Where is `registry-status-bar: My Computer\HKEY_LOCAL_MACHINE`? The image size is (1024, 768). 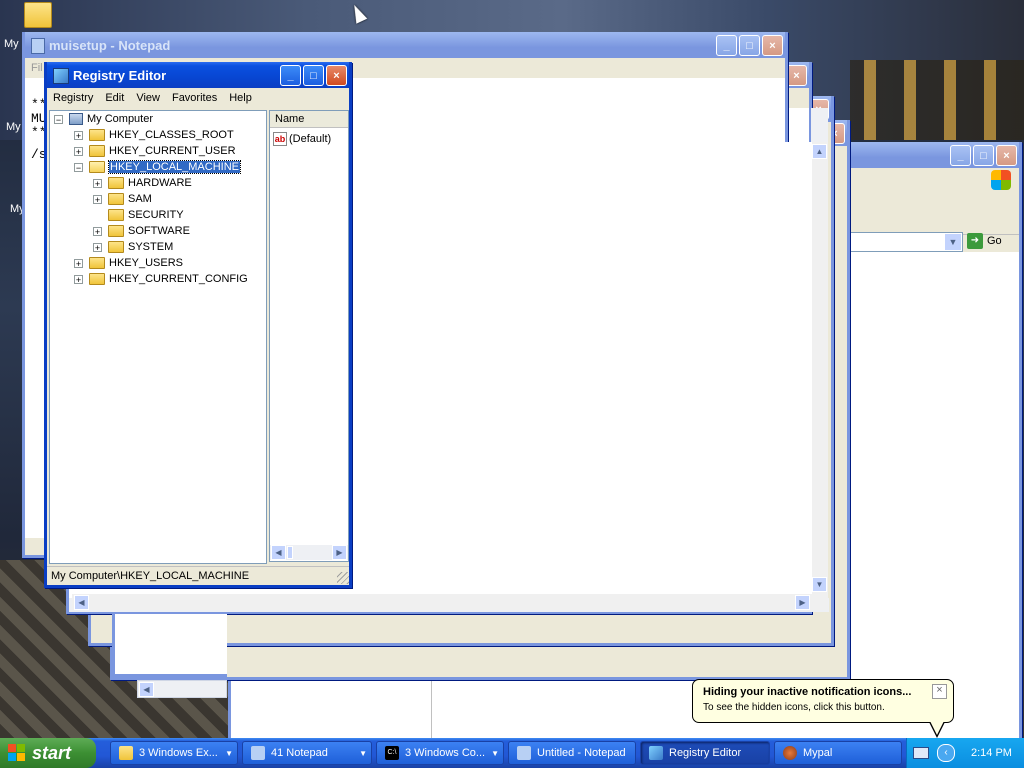 registry-status-bar: My Computer\HKEY_LOCAL_MACHINE is located at coordinates (198, 575).